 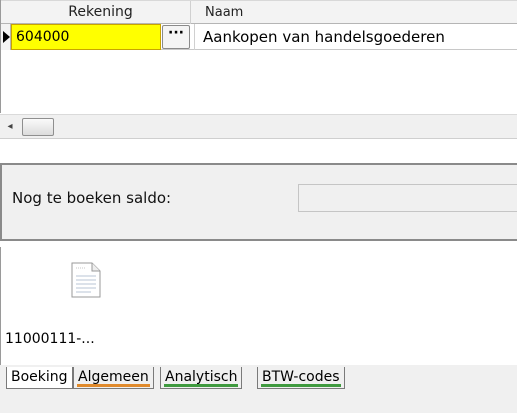 What do you see at coordinates (86, 280) in the screenshot?
I see `document-file-icon` at bounding box center [86, 280].